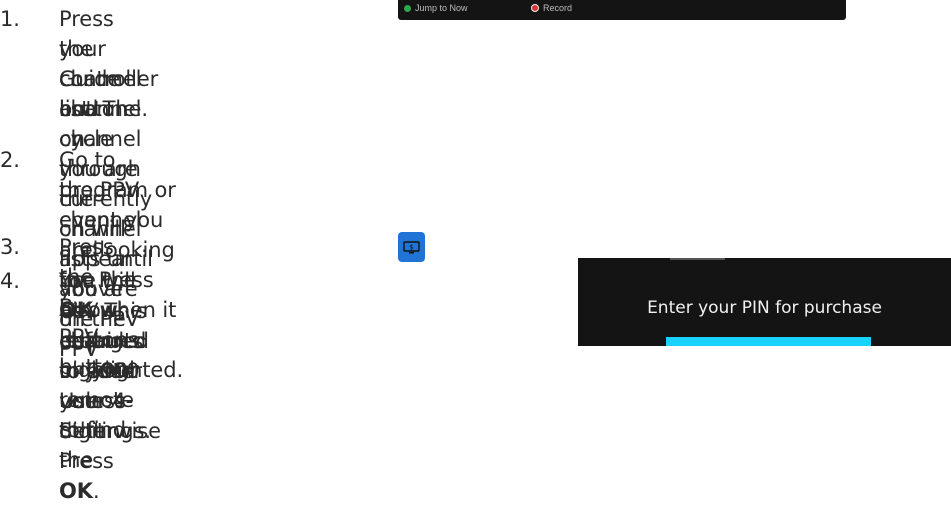 The width and height of the screenshot is (951, 506). I want to click on pin-input-field, so click(768, 341).